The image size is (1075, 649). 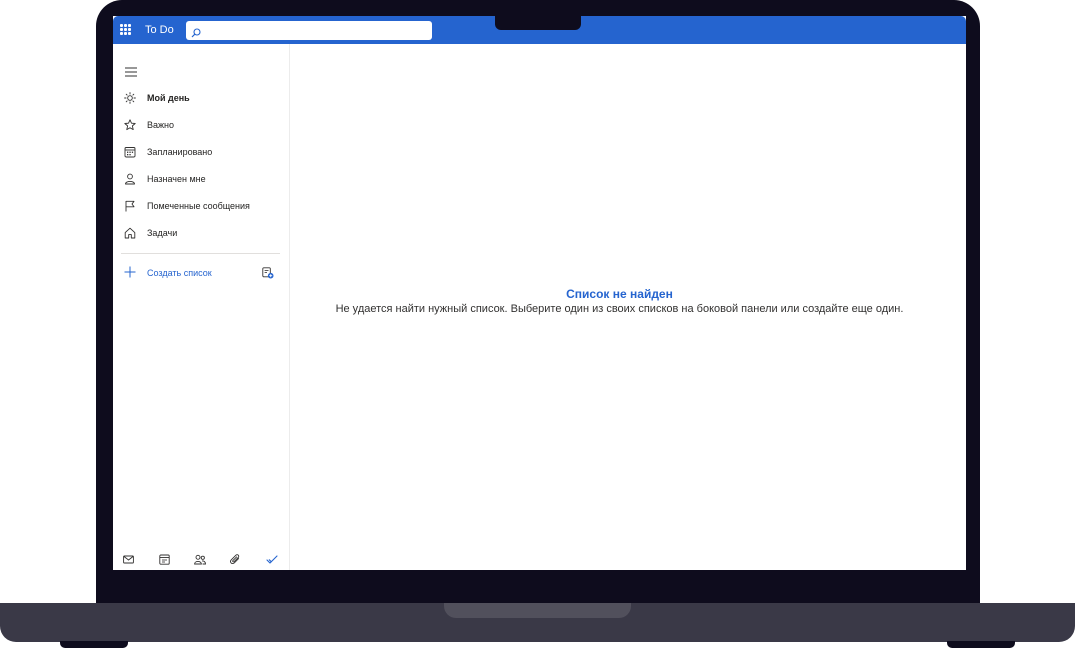 What do you see at coordinates (198, 206) in the screenshot?
I see `sidebar-item-label: Помеченные сообщения` at bounding box center [198, 206].